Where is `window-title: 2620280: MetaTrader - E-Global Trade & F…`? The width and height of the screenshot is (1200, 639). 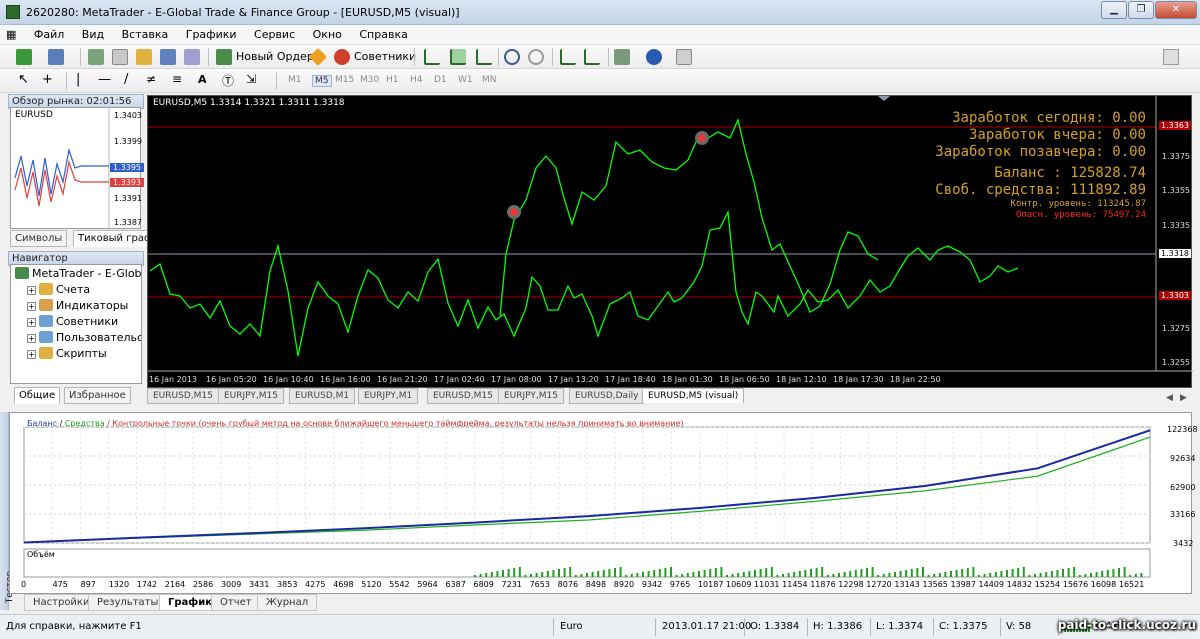
window-title: 2620280: MetaTrader - E-Global Trade & F… is located at coordinates (243, 12).